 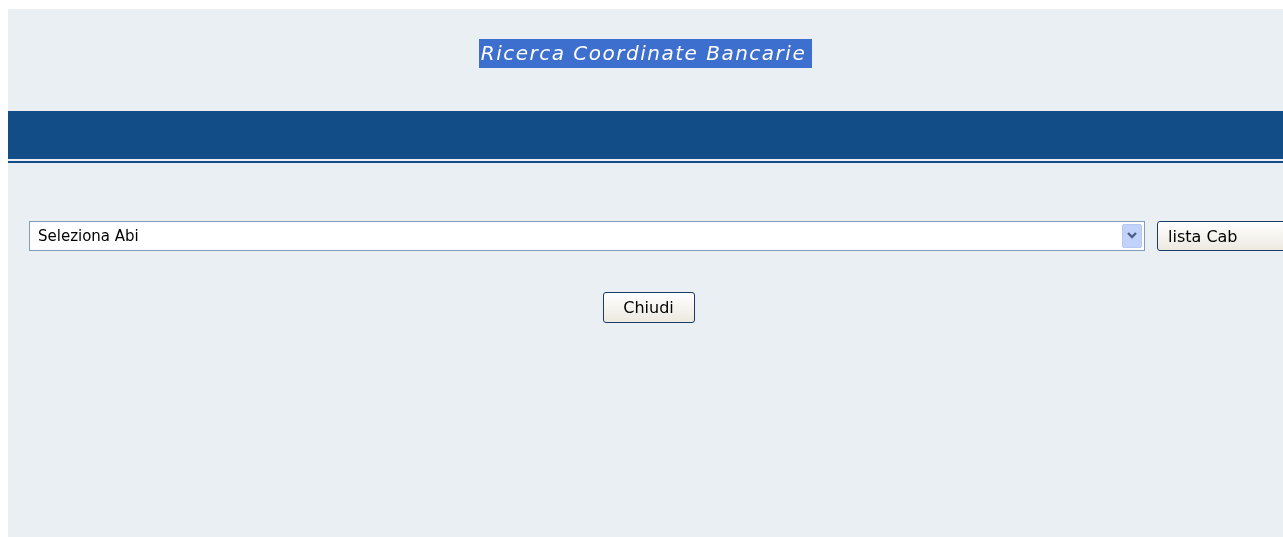 What do you see at coordinates (587, 236) in the screenshot?
I see `abi-select: Seleziona Abi` at bounding box center [587, 236].